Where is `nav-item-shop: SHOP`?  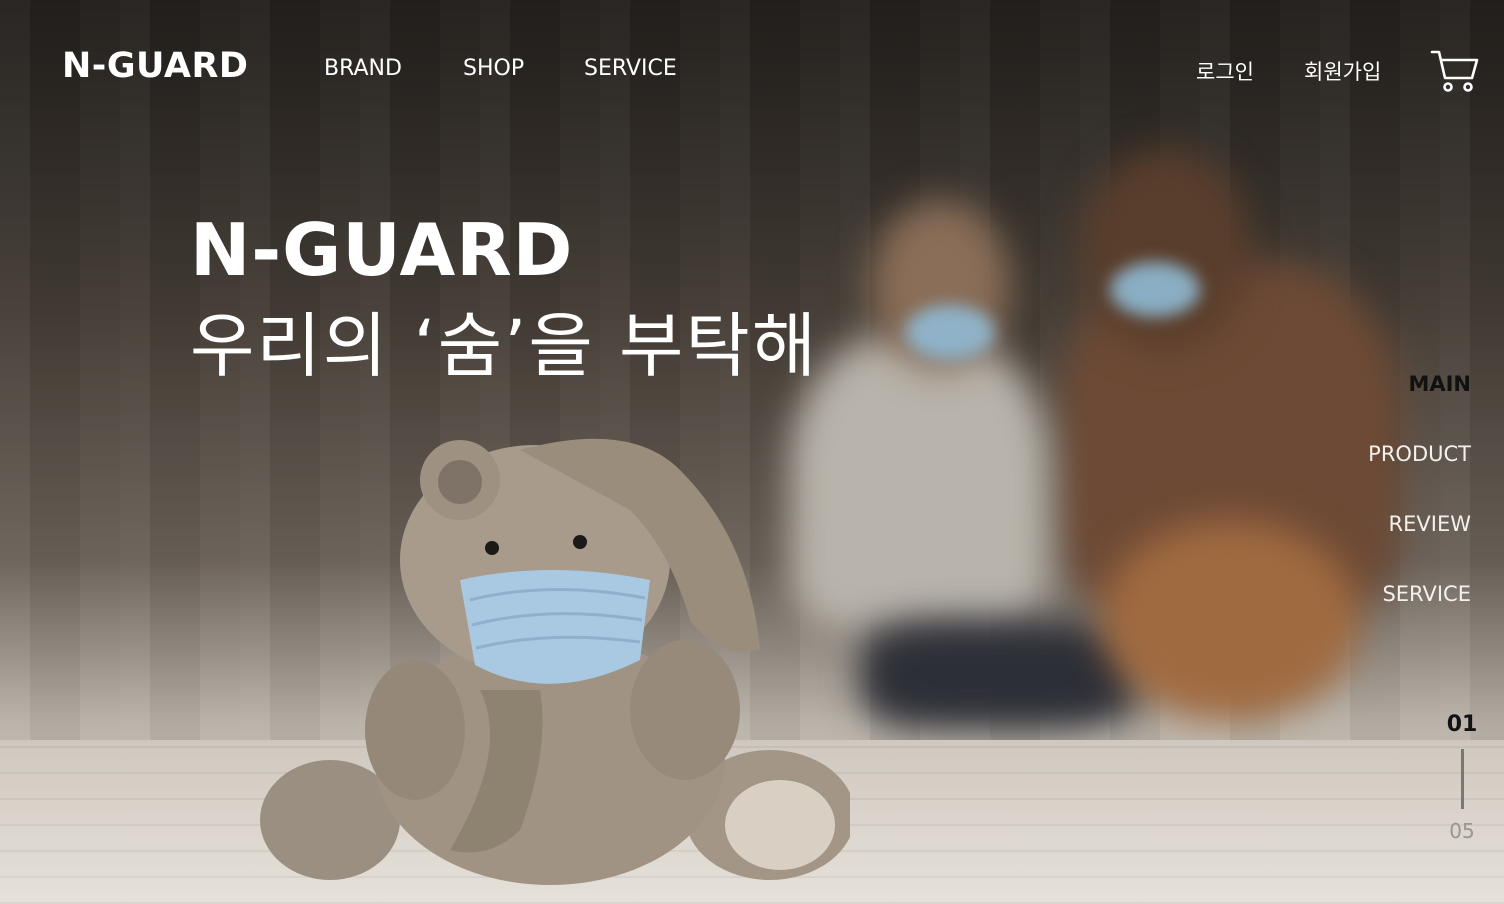 nav-item-shop: SHOP is located at coordinates (493, 68).